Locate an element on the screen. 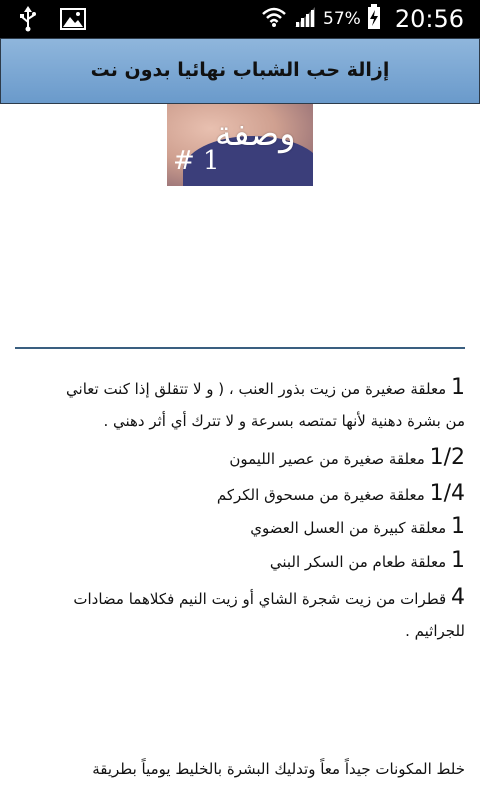 This screenshot has height=800, width=480. ingredient-text: معلقة طعام من السكر البني is located at coordinates (358, 562).